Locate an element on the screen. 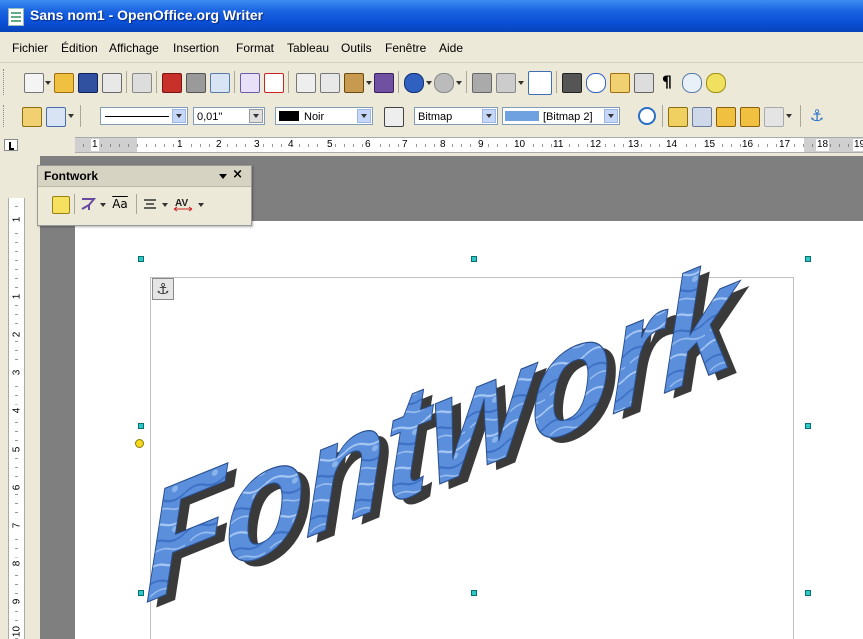 The width and height of the screenshot is (863, 639). selection-handle-nw is located at coordinates (141, 259).